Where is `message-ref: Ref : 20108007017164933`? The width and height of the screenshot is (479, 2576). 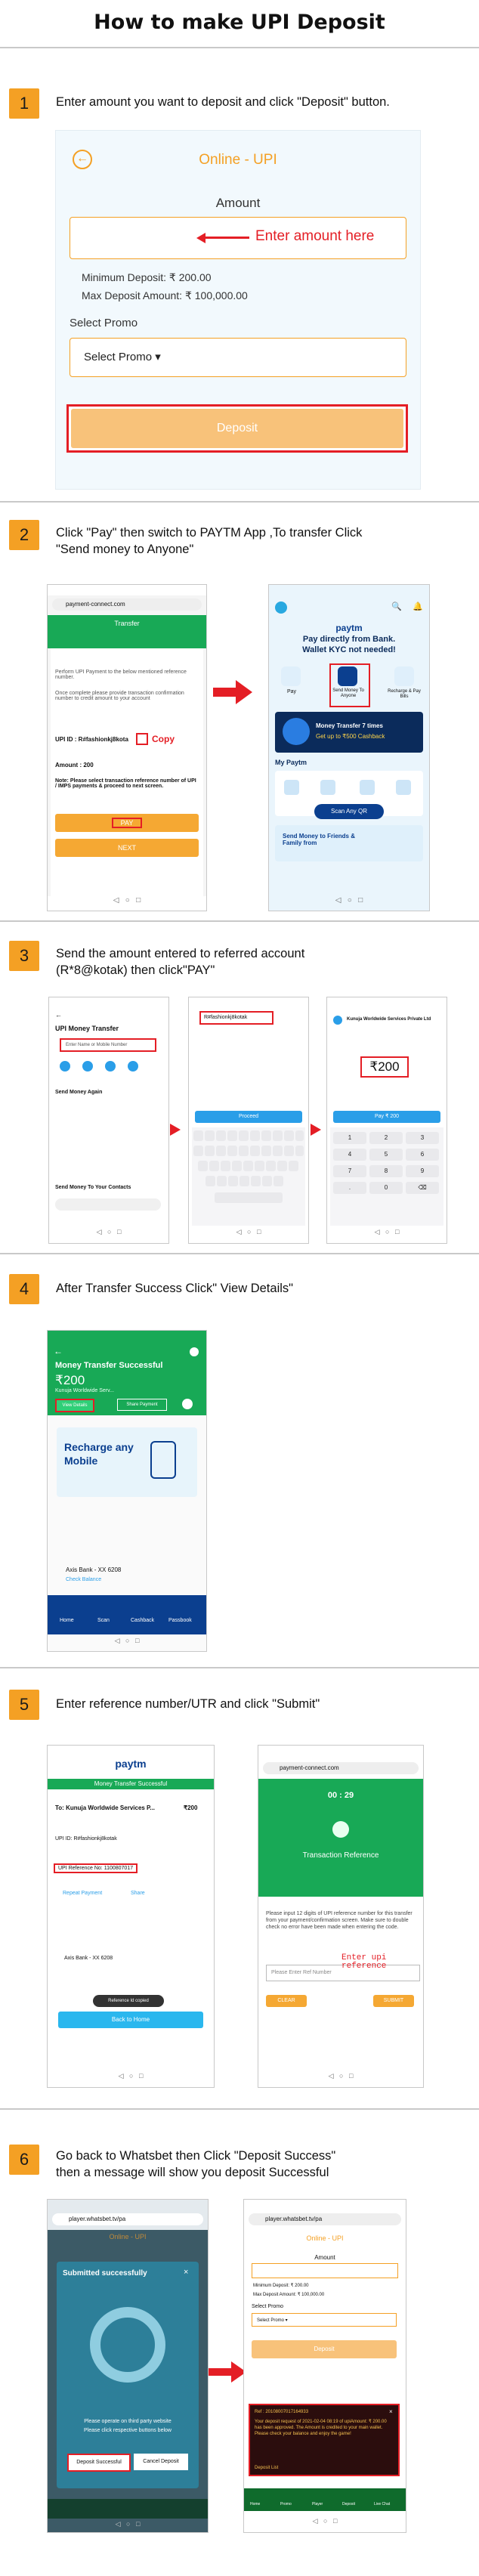 message-ref: Ref : 20108007017164933 is located at coordinates (282, 2412).